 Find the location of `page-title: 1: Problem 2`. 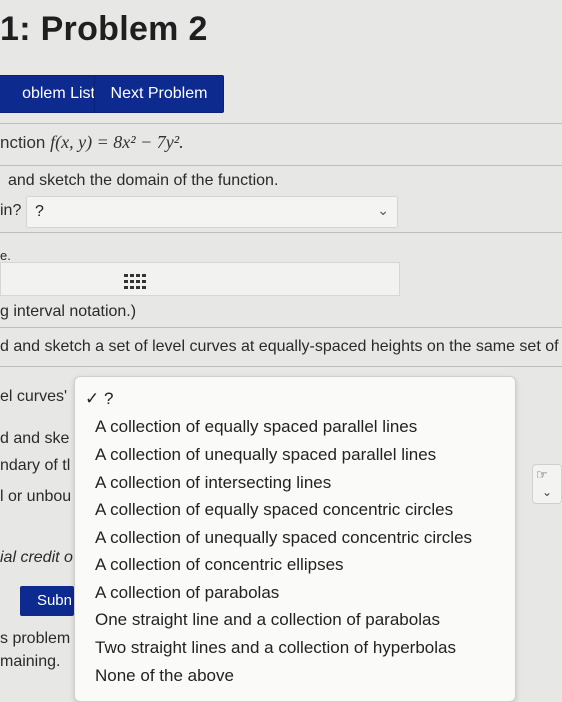

page-title: 1: Problem 2 is located at coordinates (104, 29).